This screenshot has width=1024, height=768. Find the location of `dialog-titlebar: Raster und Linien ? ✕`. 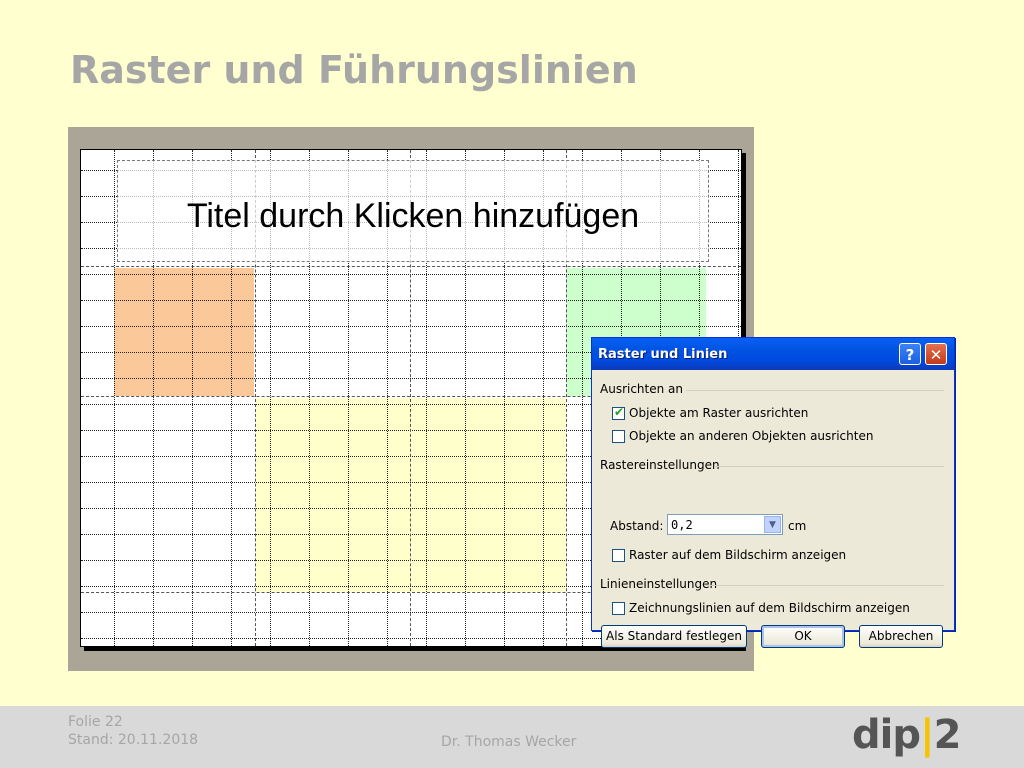

dialog-titlebar: Raster und Linien ? ✕ is located at coordinates (773, 354).